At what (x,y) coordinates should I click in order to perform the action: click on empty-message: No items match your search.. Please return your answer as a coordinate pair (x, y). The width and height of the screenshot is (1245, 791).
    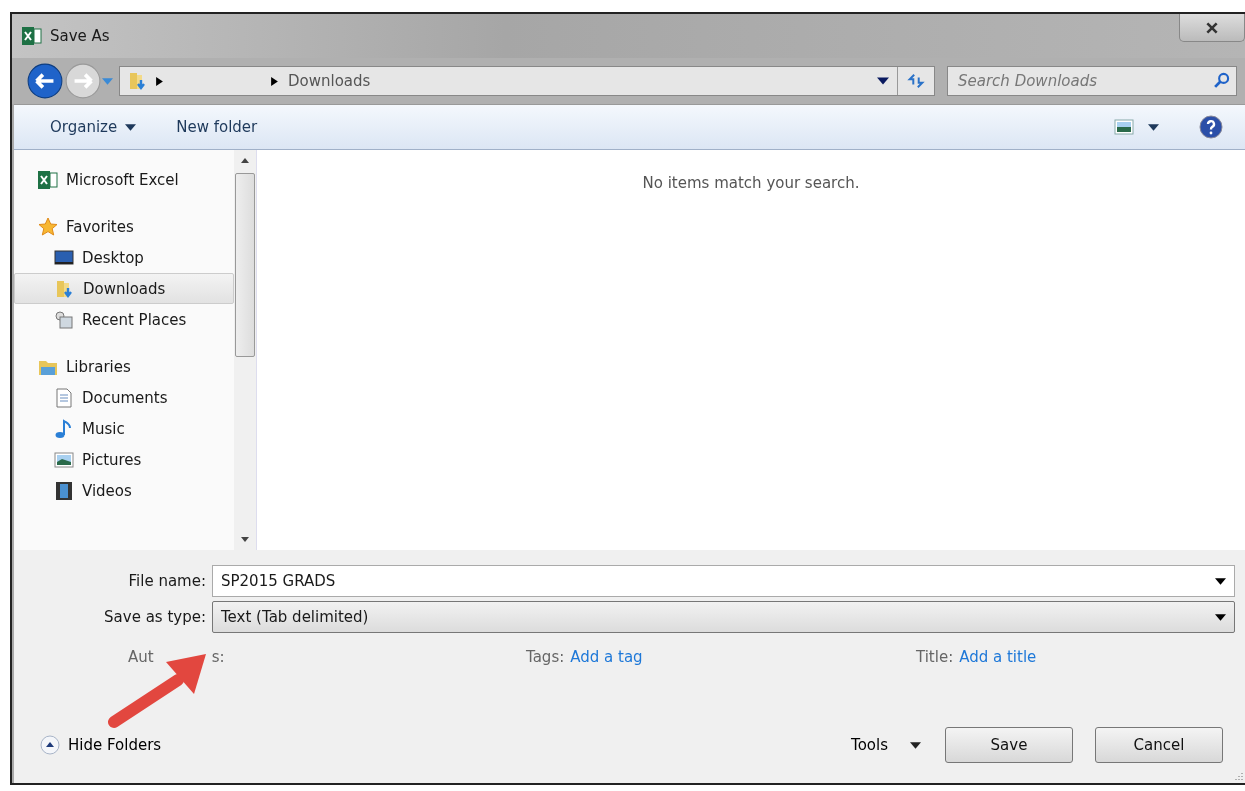
    Looking at the image, I should click on (751, 183).